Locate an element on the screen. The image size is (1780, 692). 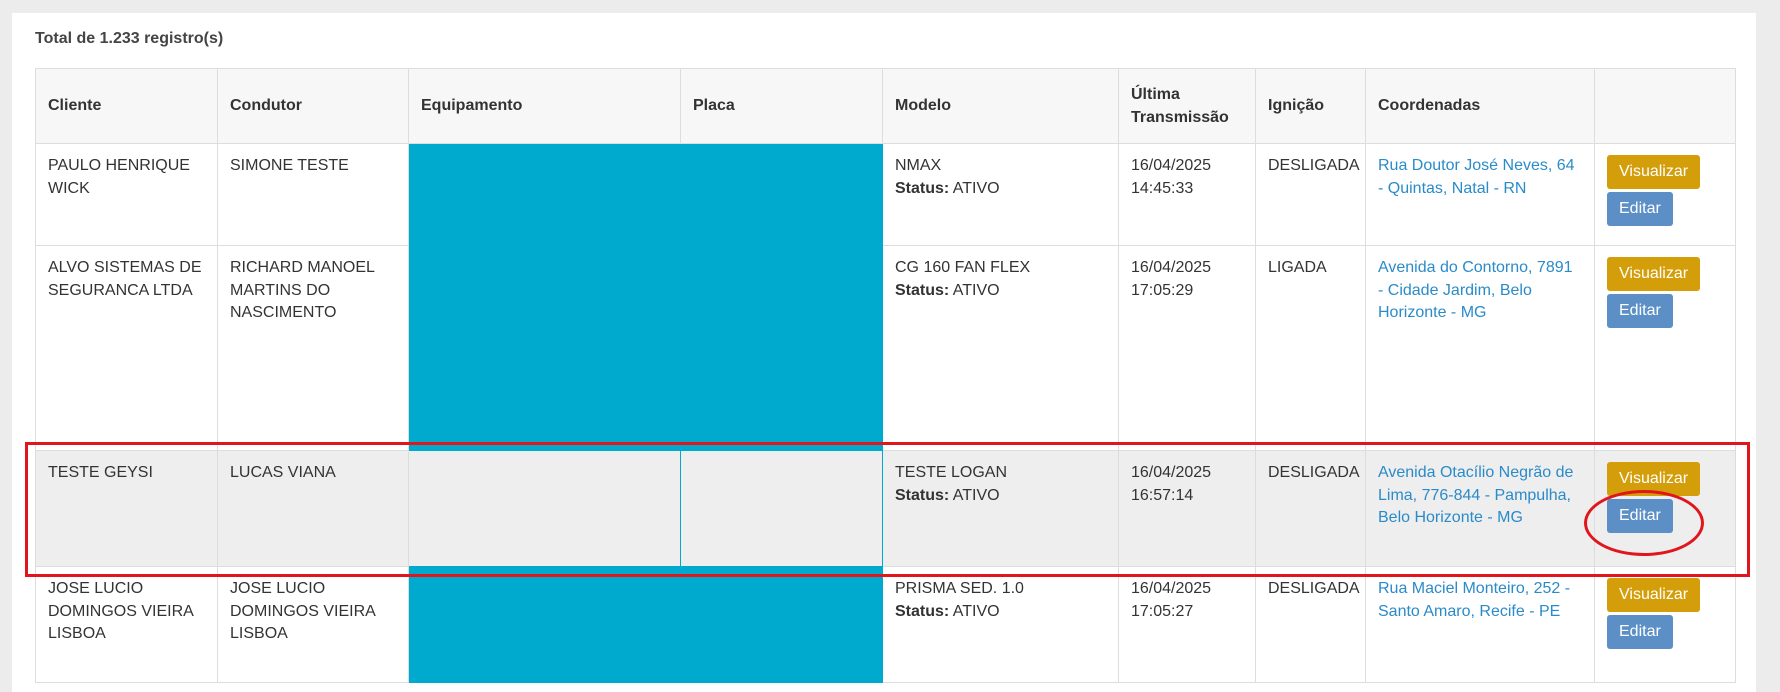
transmission-time: 14:45:33 is located at coordinates (1162, 188).